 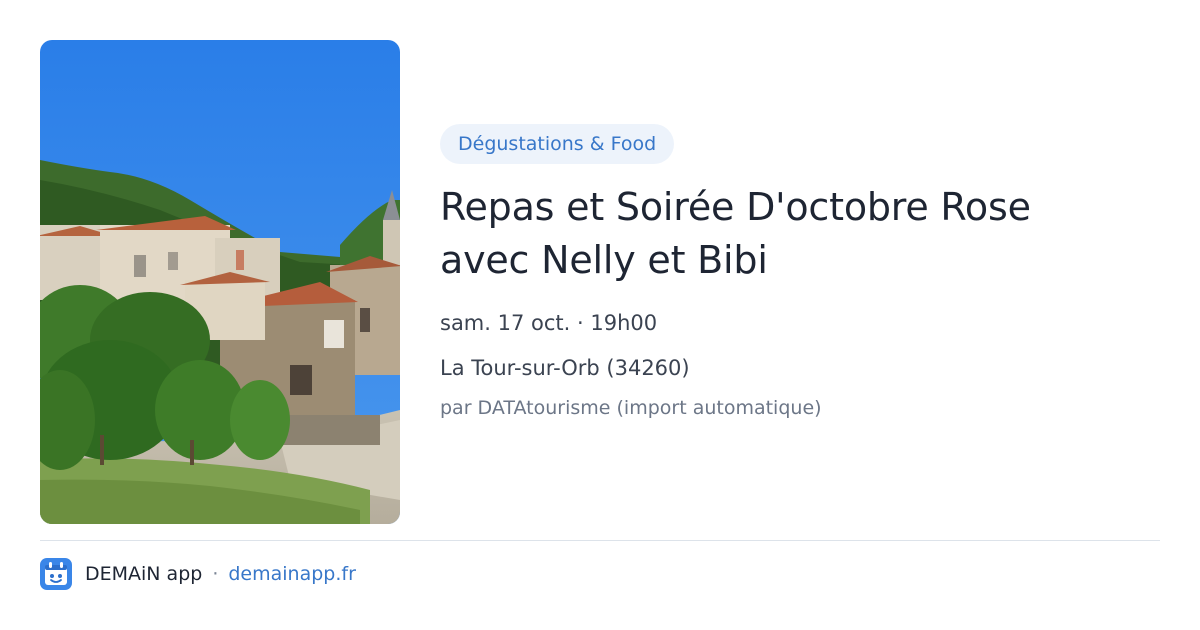 I want to click on event-datetime: sam. 17 oct. · 19h00, so click(x=549, y=323).